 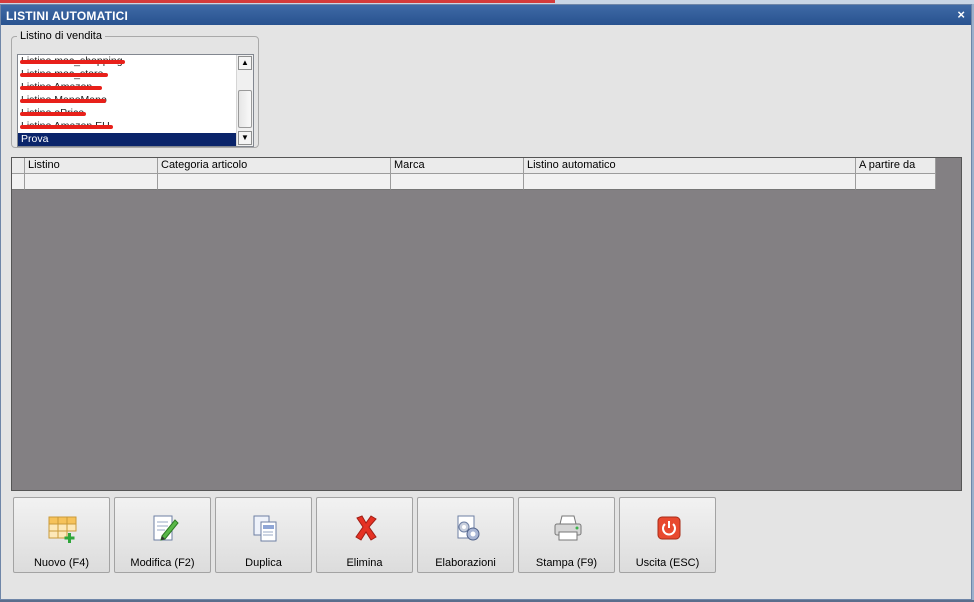 I want to click on scroll-down-icon: ▼, so click(x=245, y=138).